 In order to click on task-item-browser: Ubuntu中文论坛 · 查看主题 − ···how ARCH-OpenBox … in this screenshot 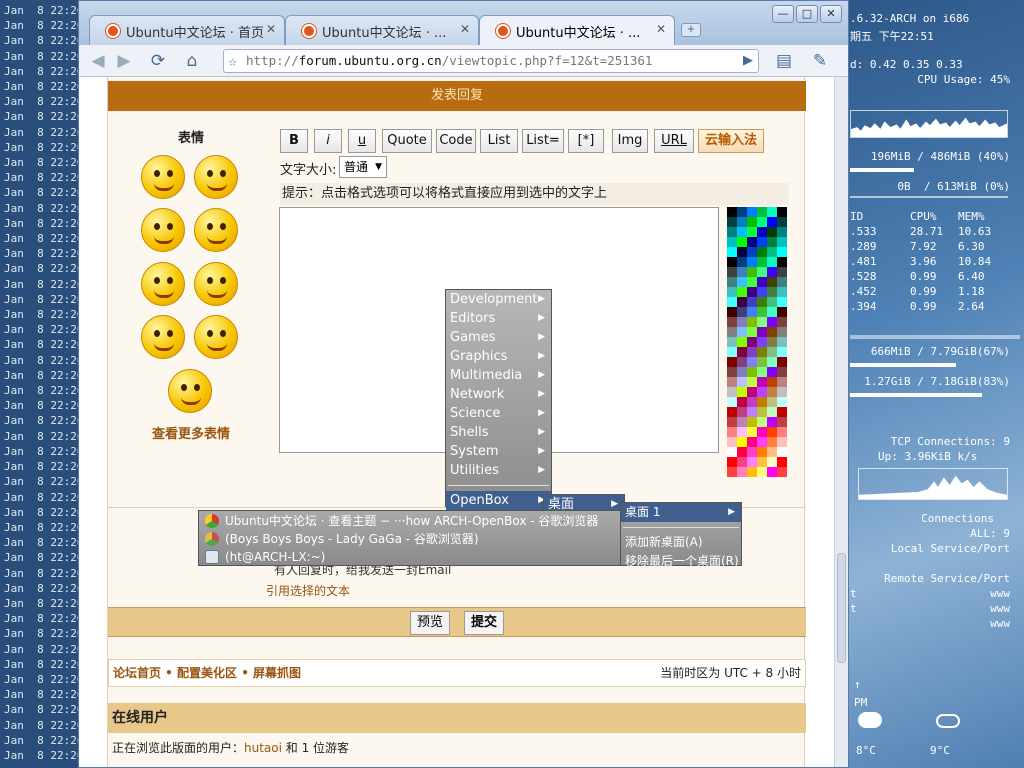, I will do `click(410, 521)`.